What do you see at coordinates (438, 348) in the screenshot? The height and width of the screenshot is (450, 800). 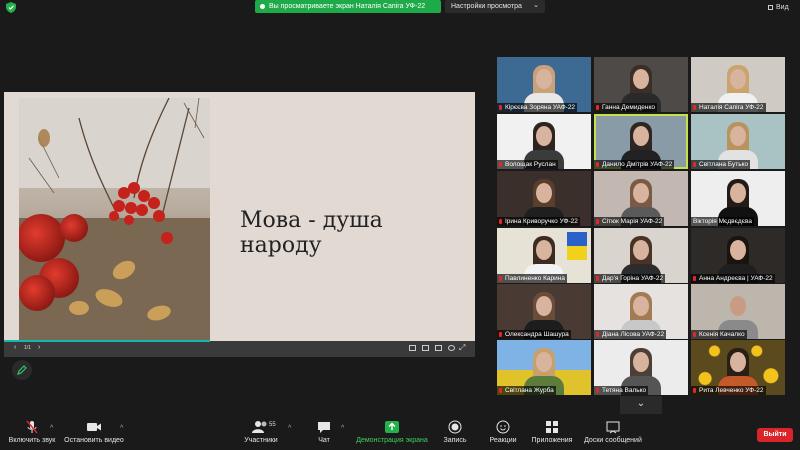 I see `grid-view-icon` at bounding box center [438, 348].